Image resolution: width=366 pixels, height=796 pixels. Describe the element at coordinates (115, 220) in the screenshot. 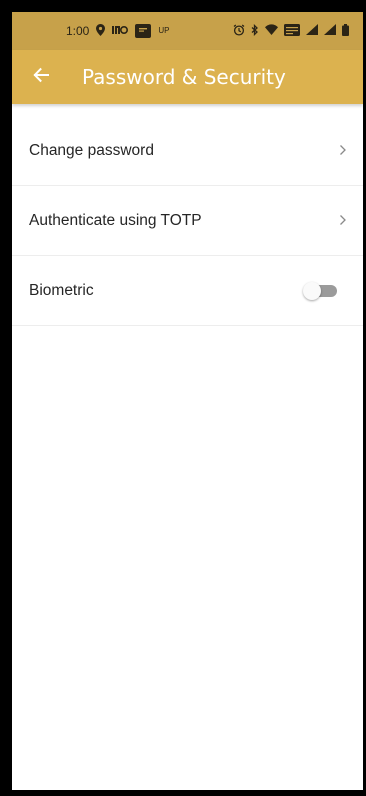

I see `authenticate-totp-label: Authenticate using TOTP` at that location.